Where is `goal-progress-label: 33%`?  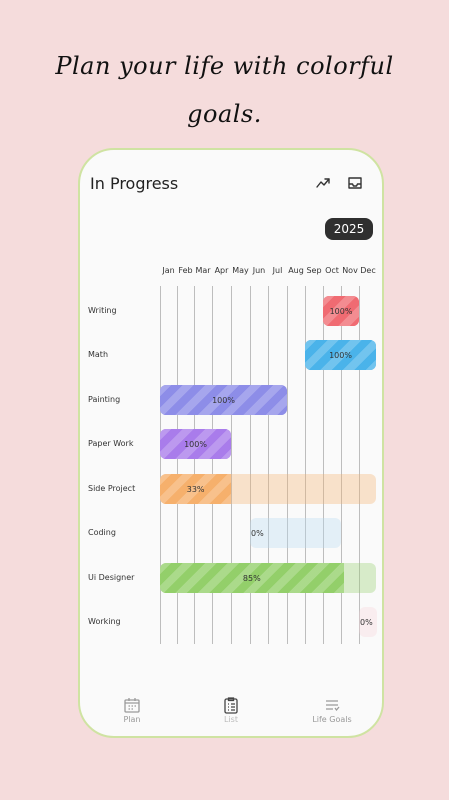 goal-progress-label: 33% is located at coordinates (195, 489).